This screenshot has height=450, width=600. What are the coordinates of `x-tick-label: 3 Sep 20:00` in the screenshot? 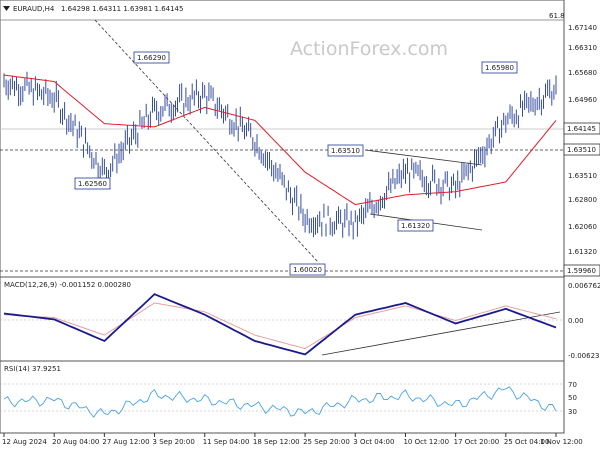 It's located at (174, 442).